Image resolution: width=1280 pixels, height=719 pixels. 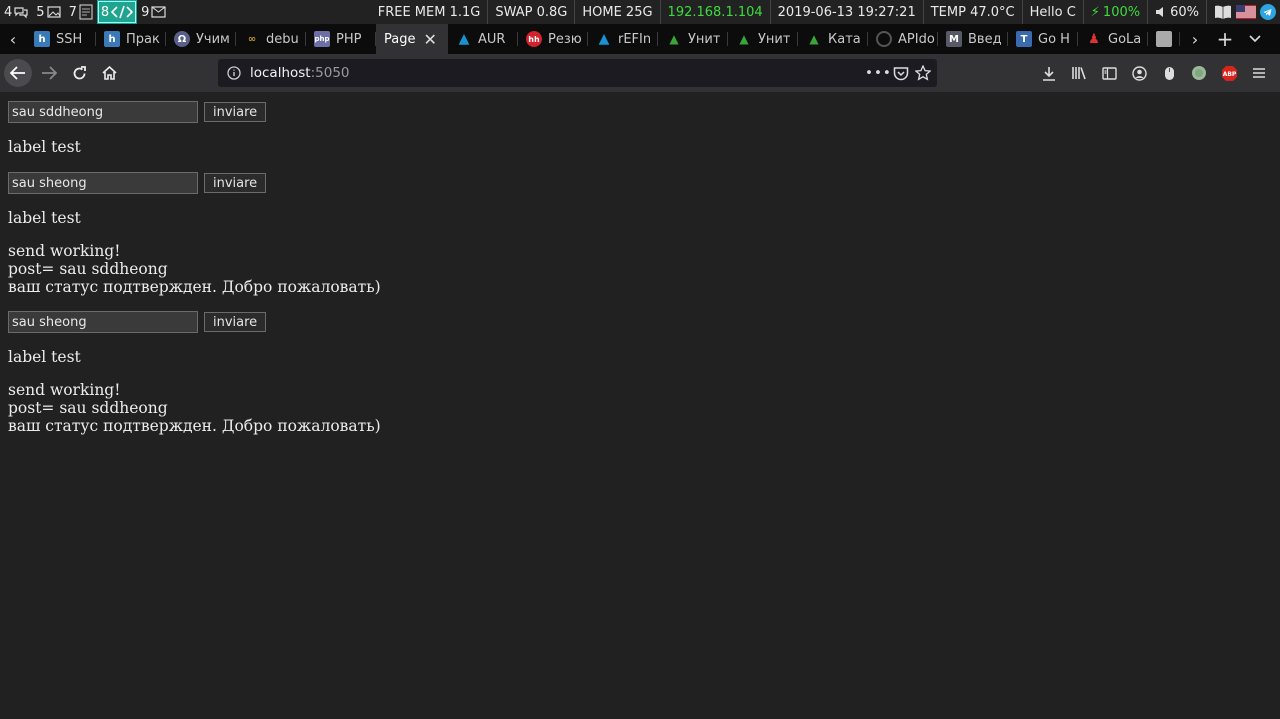 I want to click on message-form: inviare, so click(x=137, y=183).